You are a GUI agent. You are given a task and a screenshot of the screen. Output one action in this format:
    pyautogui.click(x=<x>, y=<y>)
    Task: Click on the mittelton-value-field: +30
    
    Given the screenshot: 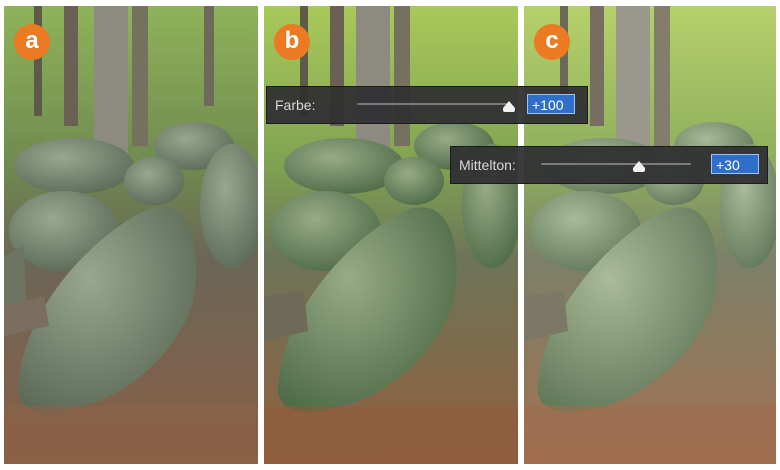 What is the action you would take?
    pyautogui.click(x=735, y=164)
    